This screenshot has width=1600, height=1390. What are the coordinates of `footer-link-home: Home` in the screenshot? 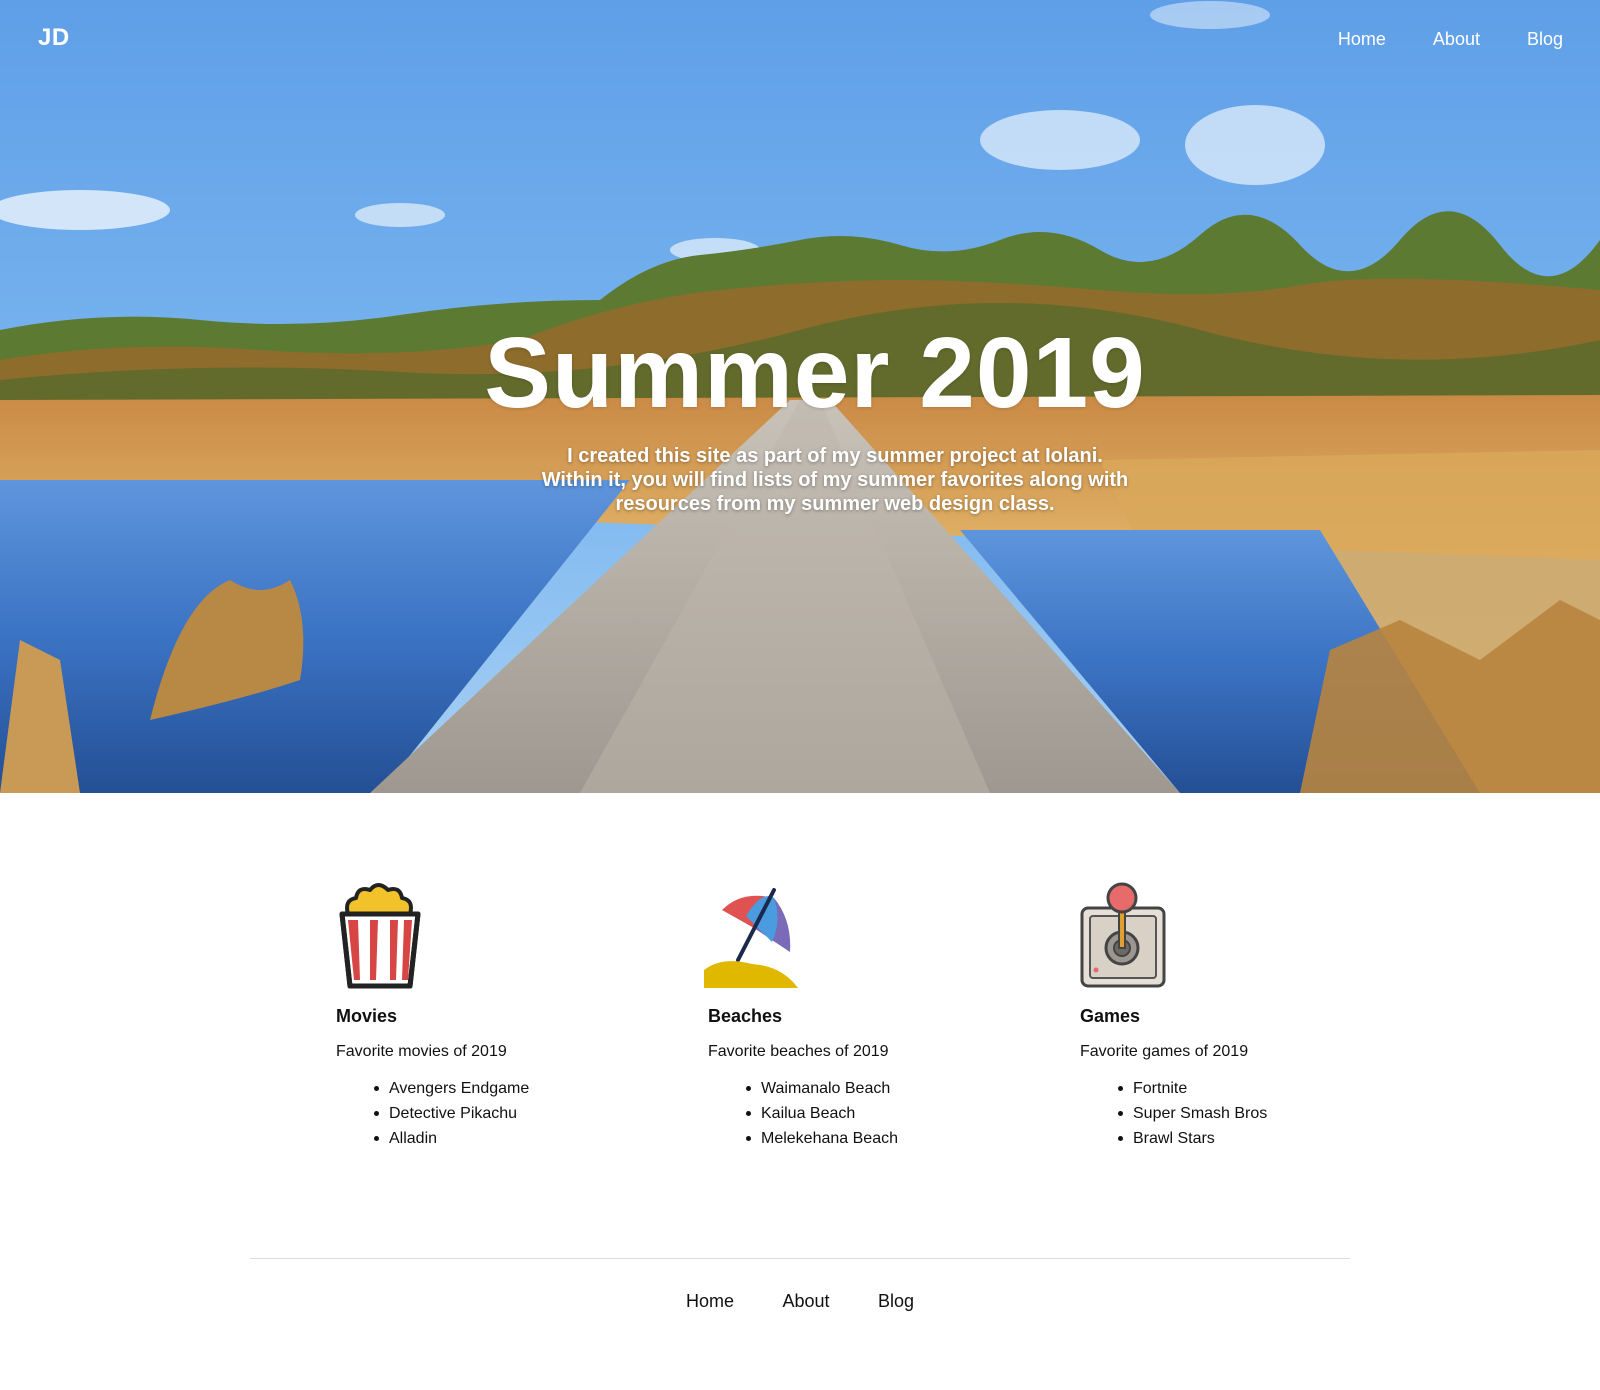 It's located at (710, 1301).